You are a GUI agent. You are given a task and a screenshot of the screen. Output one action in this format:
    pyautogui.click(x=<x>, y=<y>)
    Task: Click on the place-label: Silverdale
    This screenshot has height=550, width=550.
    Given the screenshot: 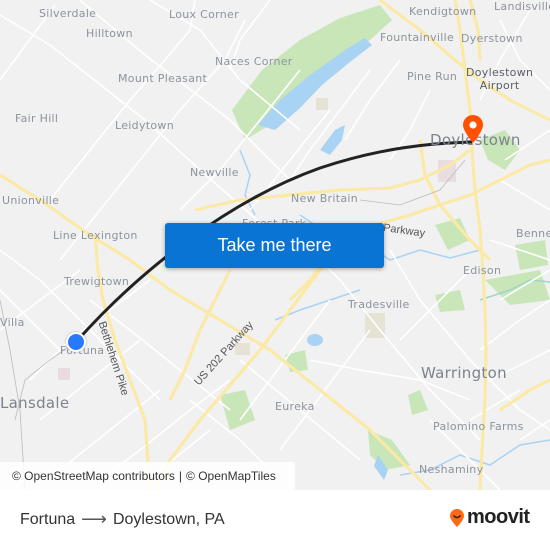 What is the action you would take?
    pyautogui.click(x=68, y=13)
    